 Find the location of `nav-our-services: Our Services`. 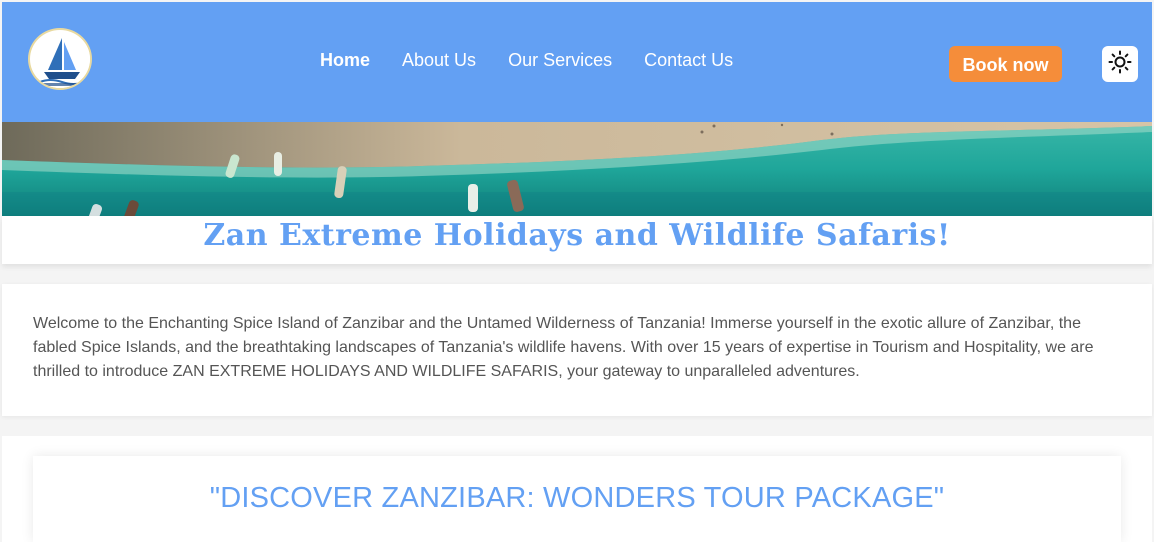

nav-our-services: Our Services is located at coordinates (560, 60).